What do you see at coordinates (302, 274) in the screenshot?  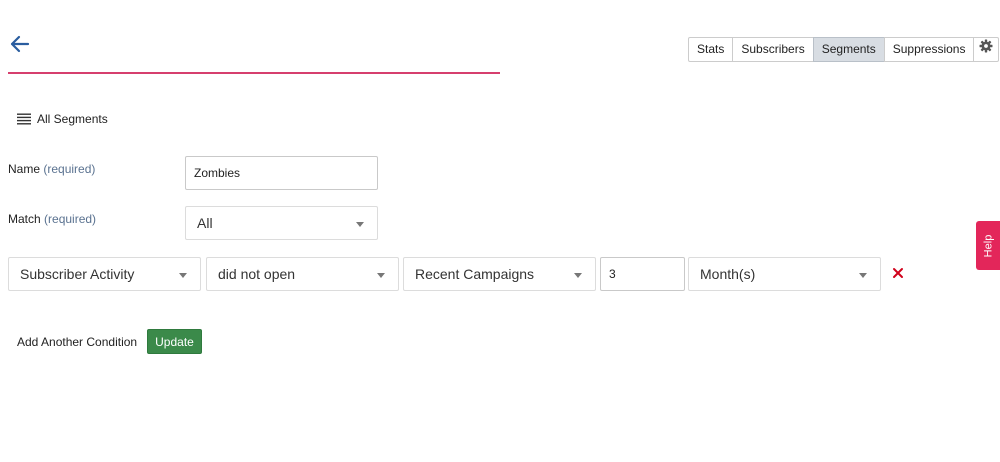 I see `condition-operator-select: did not open` at bounding box center [302, 274].